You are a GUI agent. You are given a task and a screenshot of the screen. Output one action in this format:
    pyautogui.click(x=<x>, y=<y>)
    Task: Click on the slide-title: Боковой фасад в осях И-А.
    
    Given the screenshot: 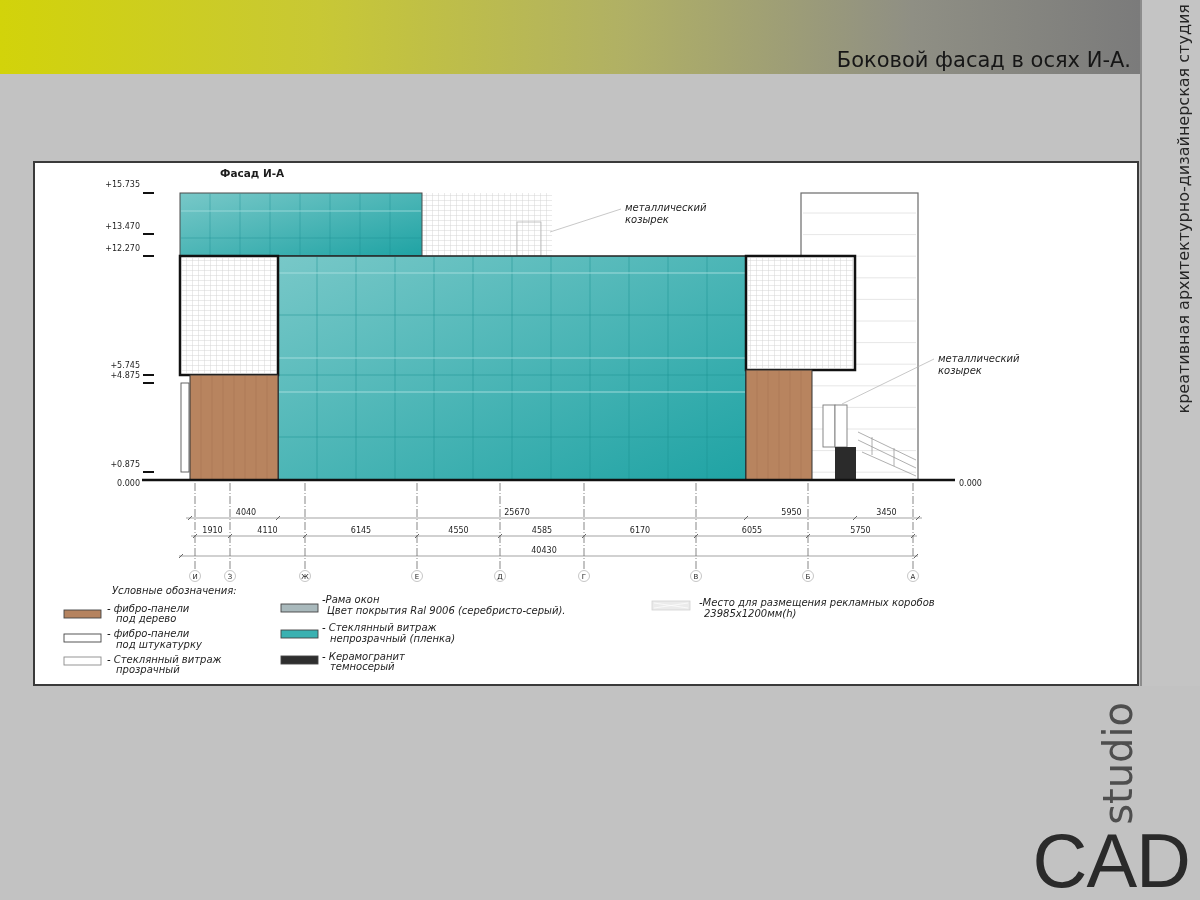 What is the action you would take?
    pyautogui.click(x=983, y=60)
    